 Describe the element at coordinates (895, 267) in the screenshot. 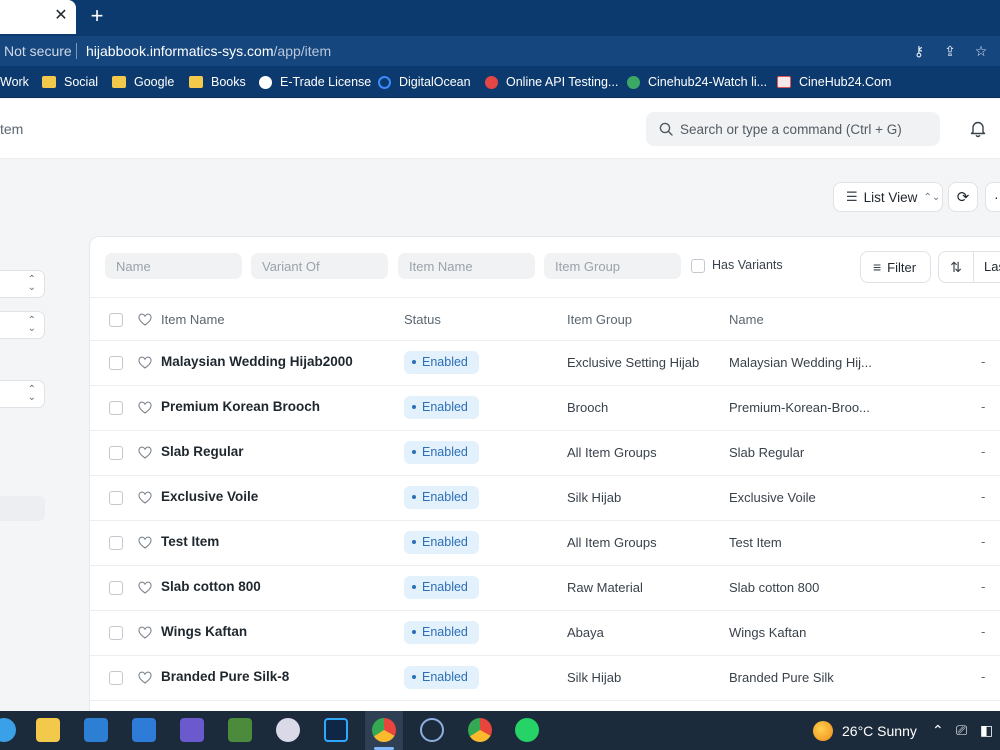

I see `filter-button: ≡ Filter` at that location.